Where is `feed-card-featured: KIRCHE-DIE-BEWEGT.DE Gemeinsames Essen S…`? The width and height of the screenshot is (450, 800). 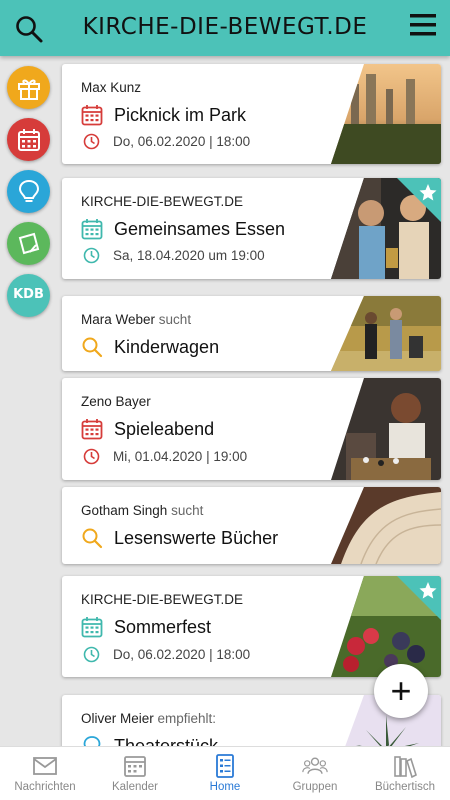
feed-card-featured: KIRCHE-DIE-BEWEGT.DE Gemeinsames Essen S… is located at coordinates (251, 228).